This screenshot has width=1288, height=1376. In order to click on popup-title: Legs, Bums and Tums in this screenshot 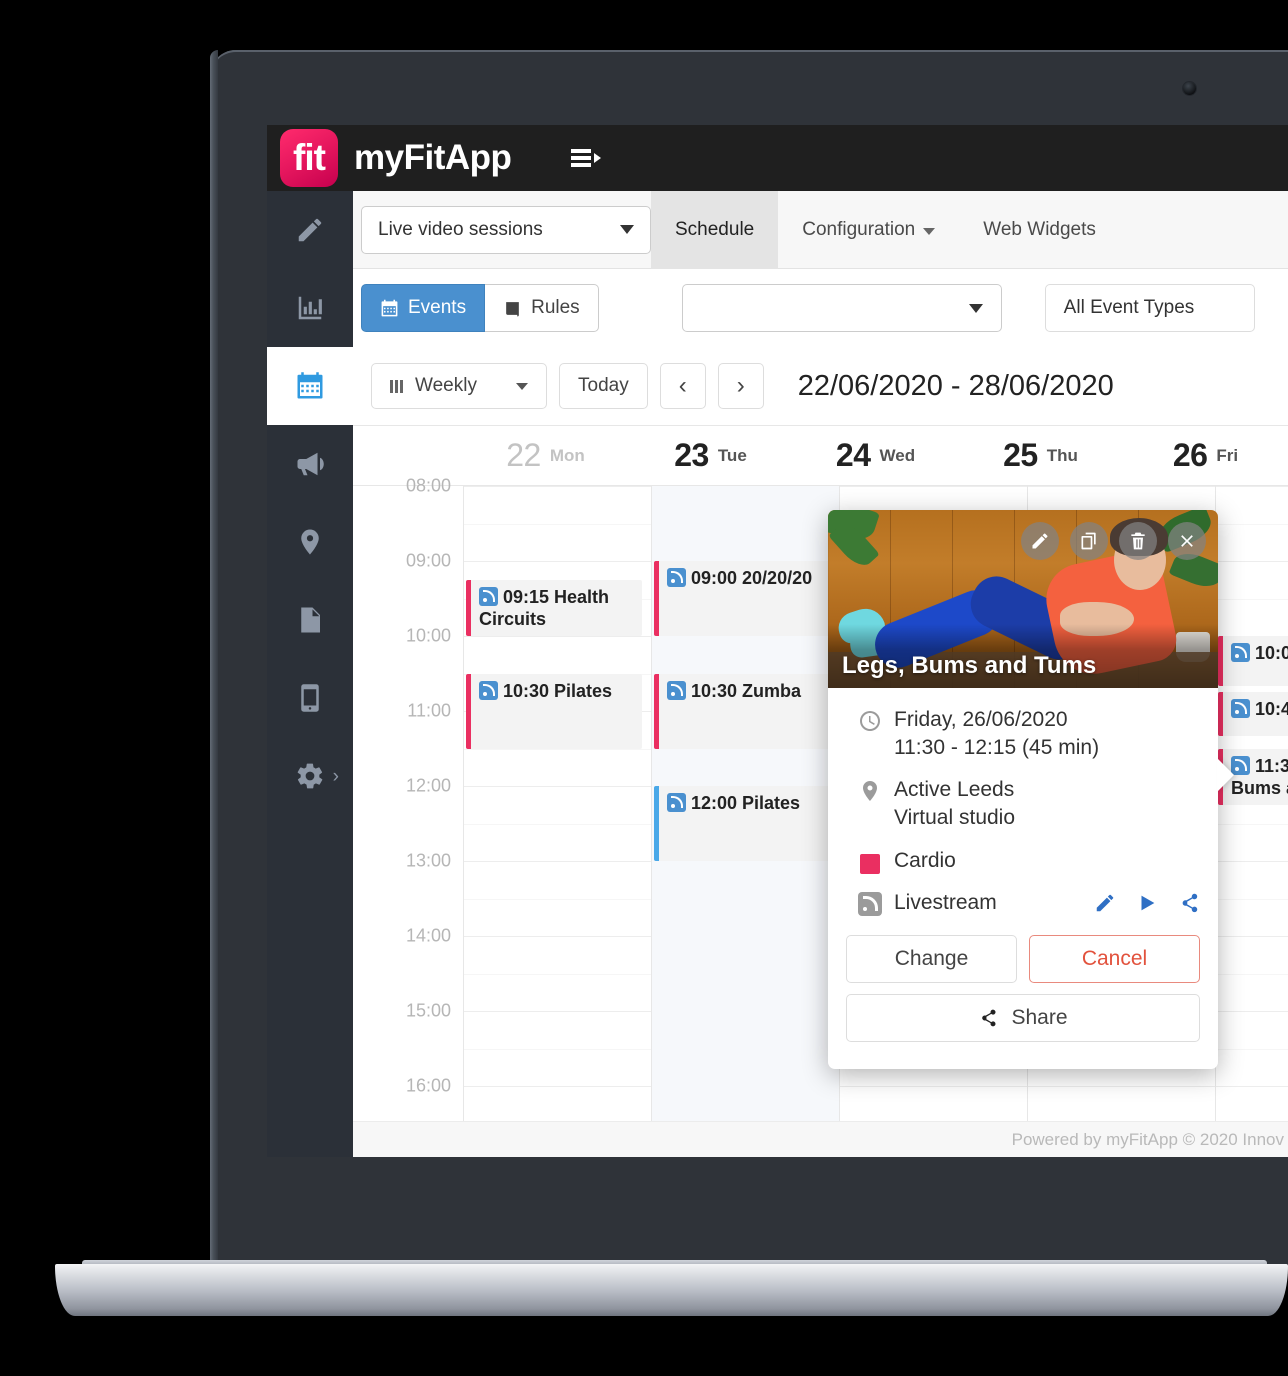, I will do `click(969, 665)`.